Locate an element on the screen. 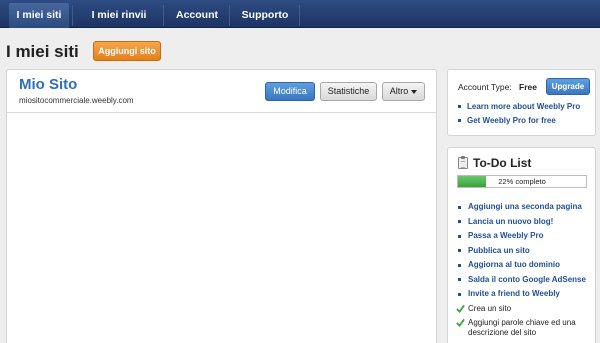 This screenshot has width=600, height=343. todo-item: Invite a friend to Weebly is located at coordinates (525, 294).